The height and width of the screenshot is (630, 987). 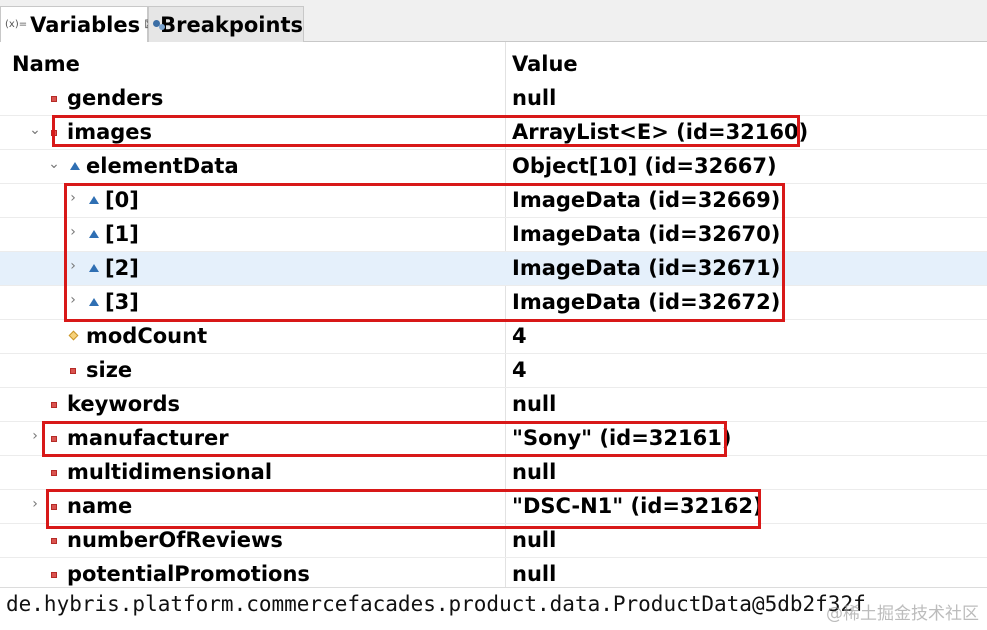 I want to click on variable-value: "Sony" (id=32161), so click(x=622, y=438).